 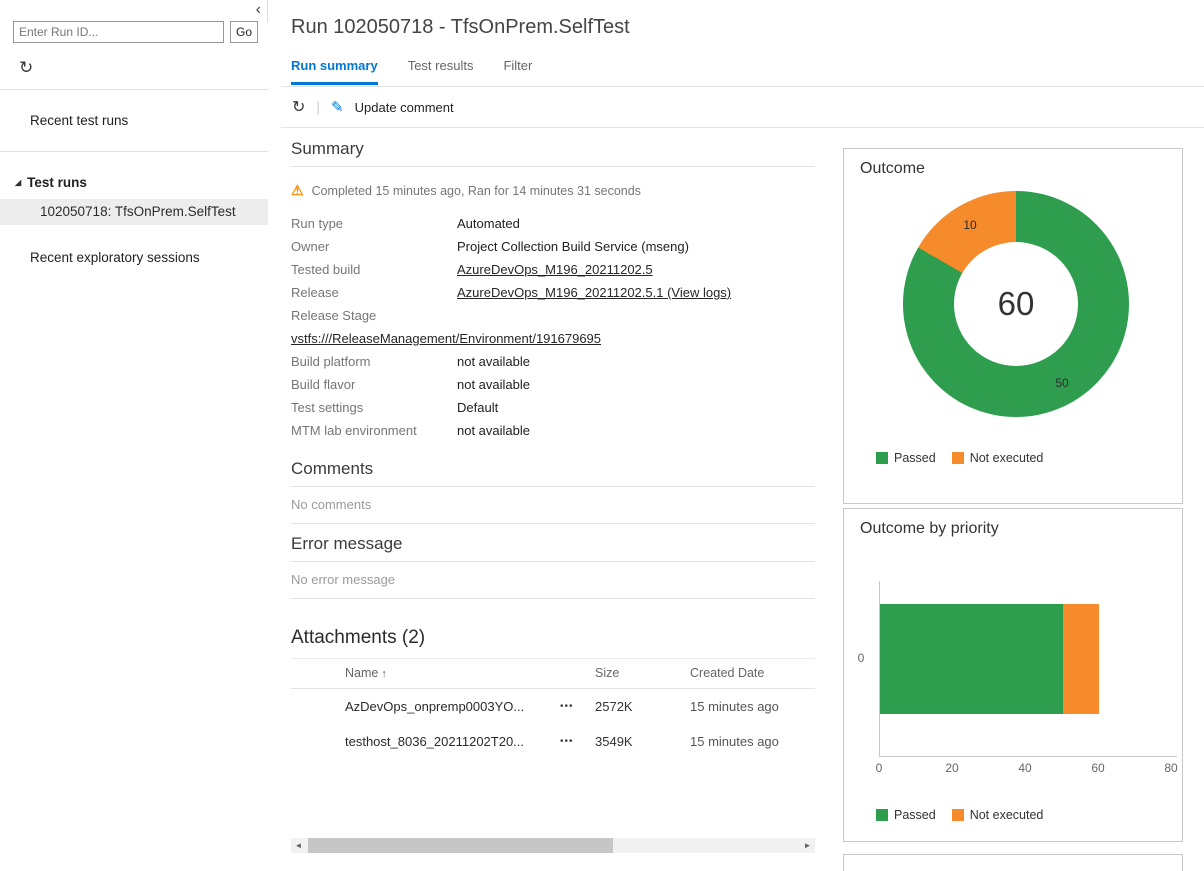 What do you see at coordinates (460, 845) in the screenshot?
I see `scrollbar-thumb` at bounding box center [460, 845].